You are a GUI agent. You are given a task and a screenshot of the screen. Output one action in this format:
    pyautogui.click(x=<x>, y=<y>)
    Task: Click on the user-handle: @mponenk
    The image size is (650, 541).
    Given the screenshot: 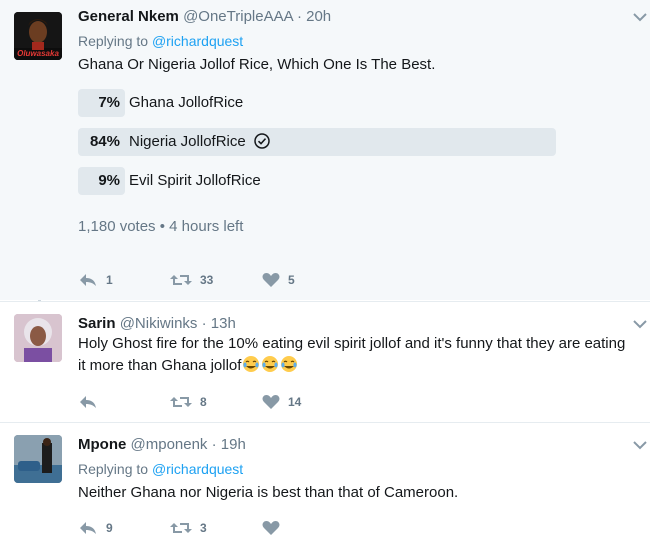 What is the action you would take?
    pyautogui.click(x=169, y=444)
    